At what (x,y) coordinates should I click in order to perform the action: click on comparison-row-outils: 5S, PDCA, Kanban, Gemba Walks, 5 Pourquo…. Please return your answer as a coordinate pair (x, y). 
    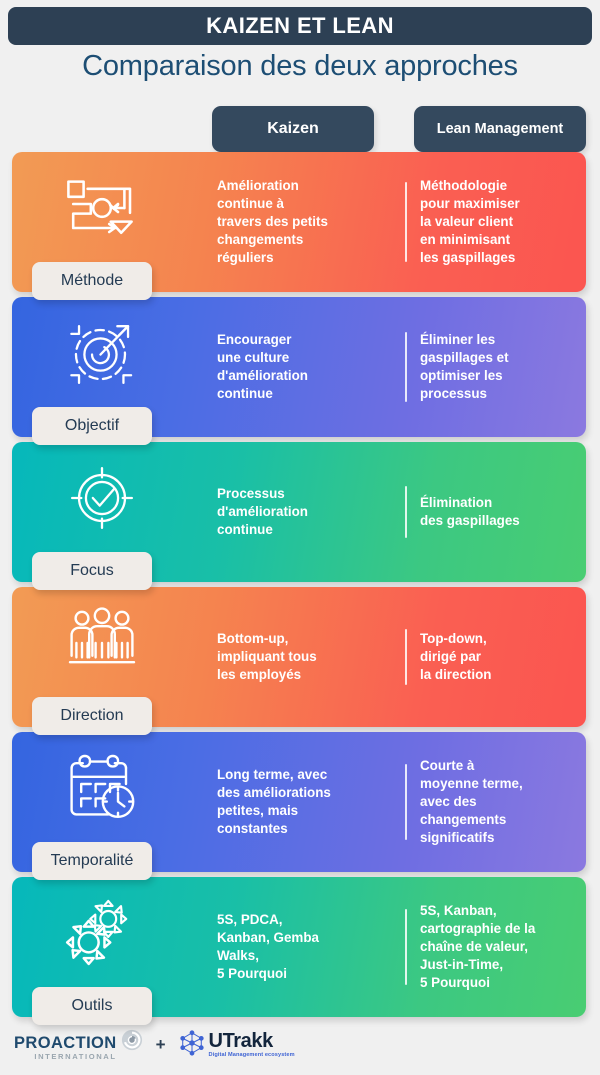
    Looking at the image, I should click on (299, 951).